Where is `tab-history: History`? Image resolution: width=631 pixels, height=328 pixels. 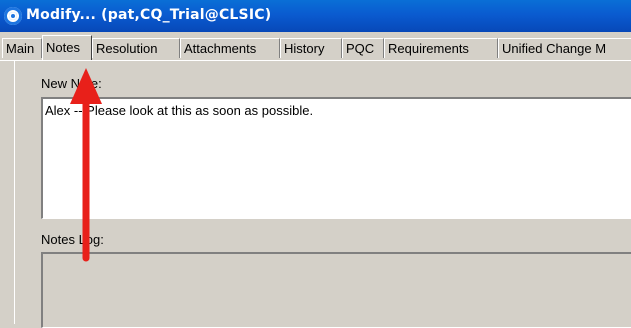
tab-history: History is located at coordinates (311, 48).